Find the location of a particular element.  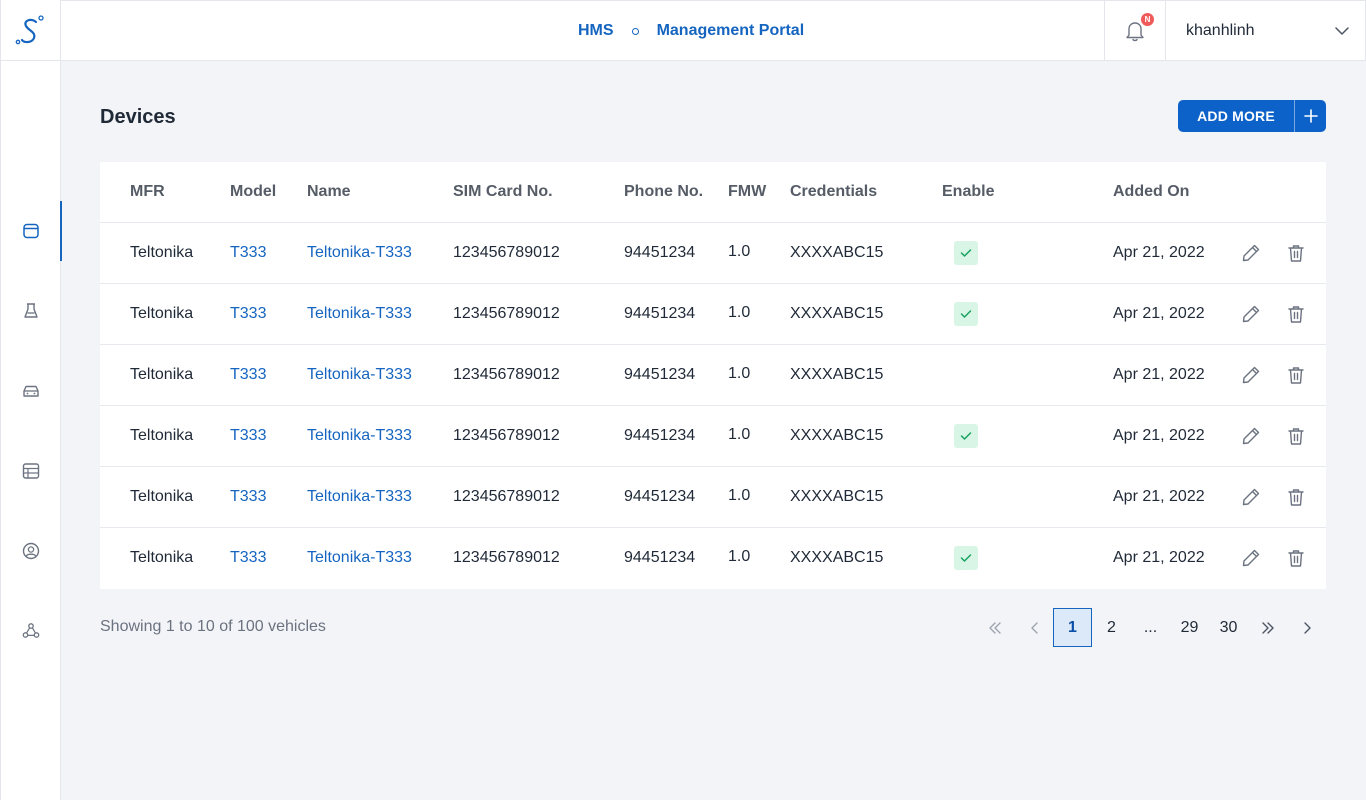

user-menu: khanhlinh is located at coordinates (1265, 31).